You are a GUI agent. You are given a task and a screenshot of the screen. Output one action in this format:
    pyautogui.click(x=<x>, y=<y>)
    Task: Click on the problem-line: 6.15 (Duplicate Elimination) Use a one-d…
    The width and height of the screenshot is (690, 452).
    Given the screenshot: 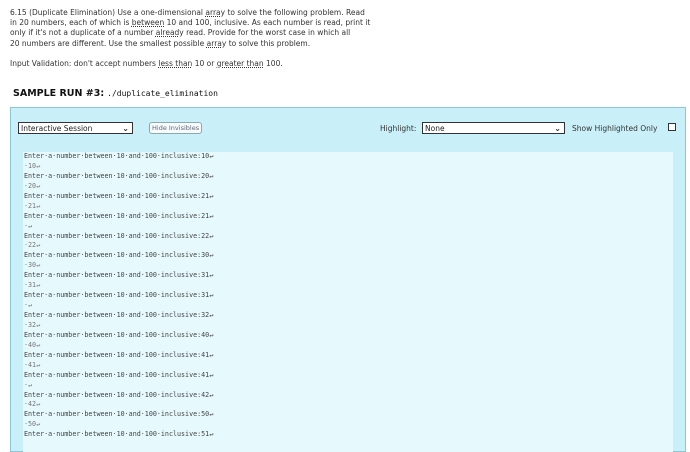 What is the action you would take?
    pyautogui.click(x=210, y=13)
    